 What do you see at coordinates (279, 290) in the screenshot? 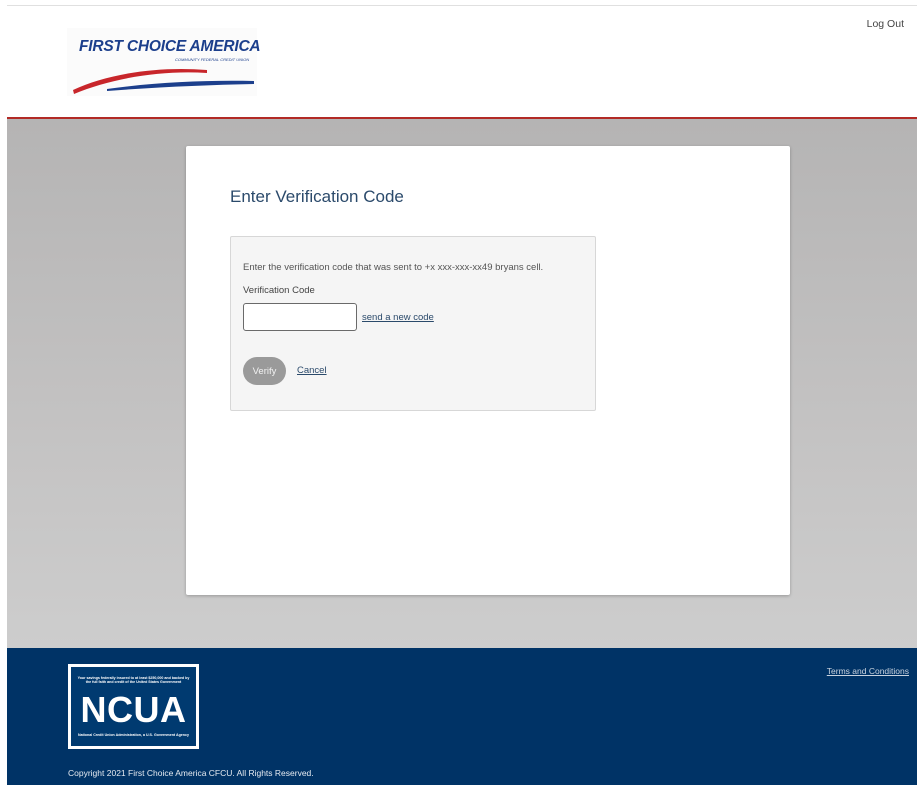
I see `verification-code-label: Verification Code` at bounding box center [279, 290].